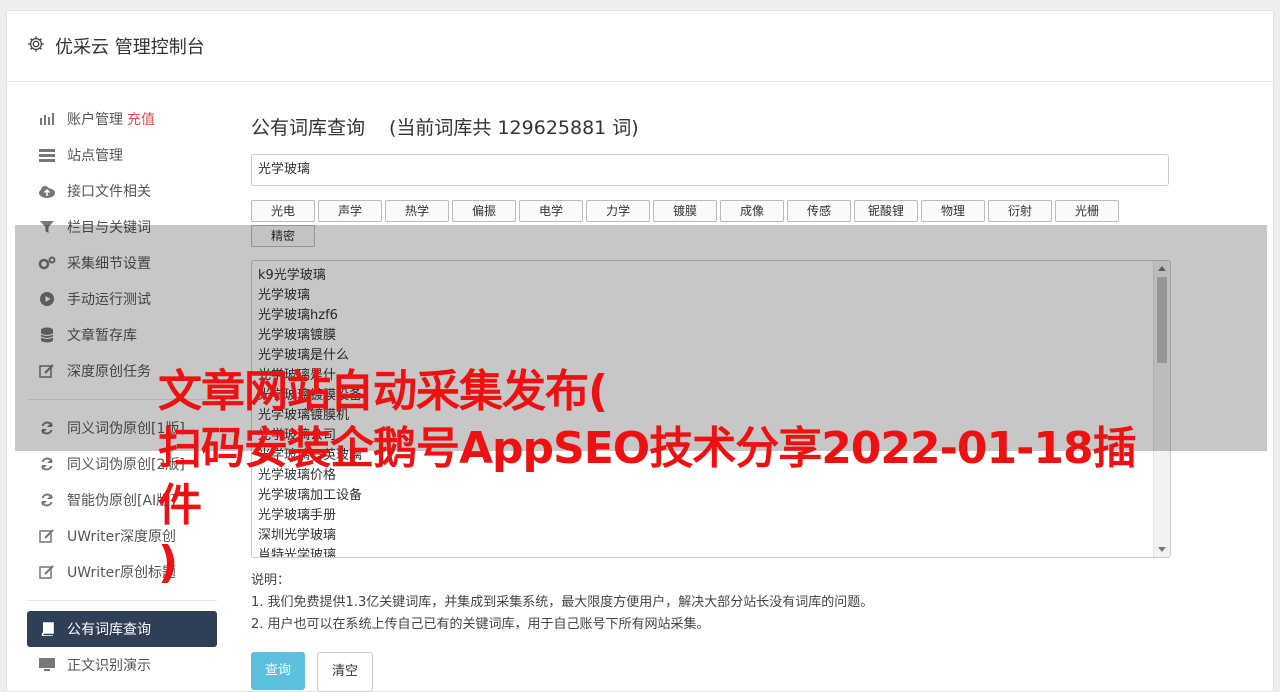 The height and width of the screenshot is (692, 1280). I want to click on tag-button: 铌酸锂, so click(886, 211).